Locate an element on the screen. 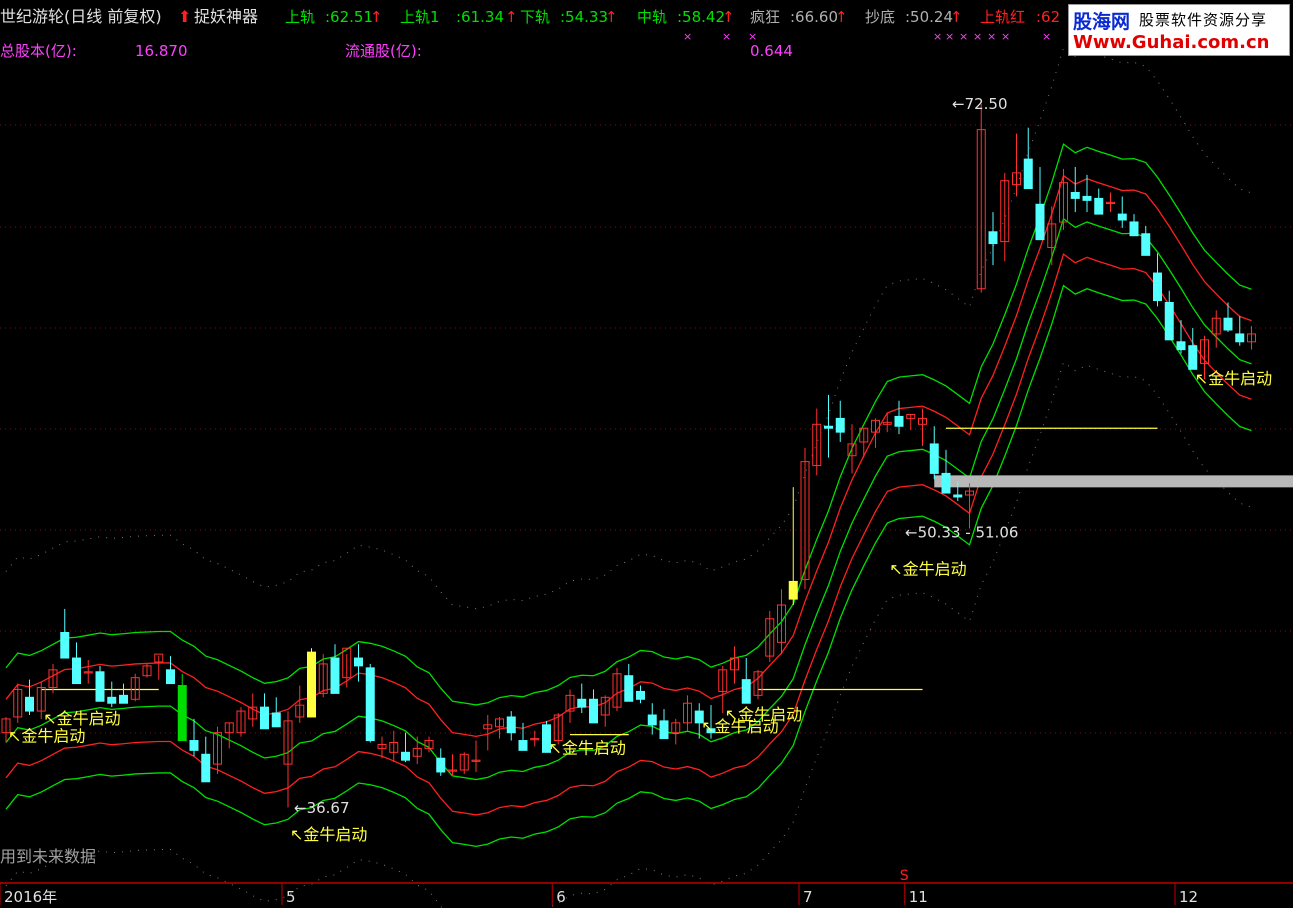 The image size is (1293, 908). up-arrow-icon: ⬆ is located at coordinates (184, 16).